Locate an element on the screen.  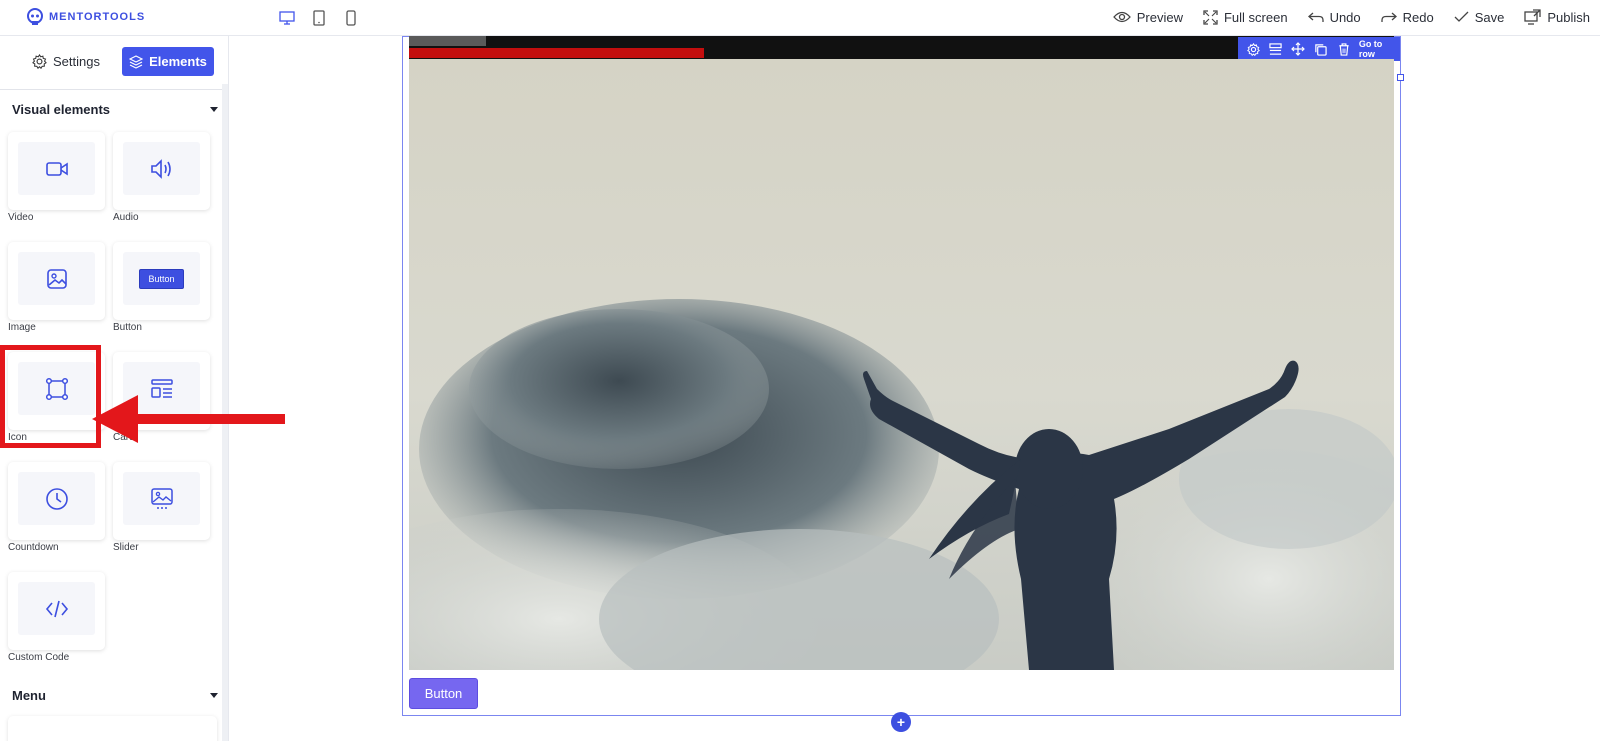
audio-icon is located at coordinates (160, 168).